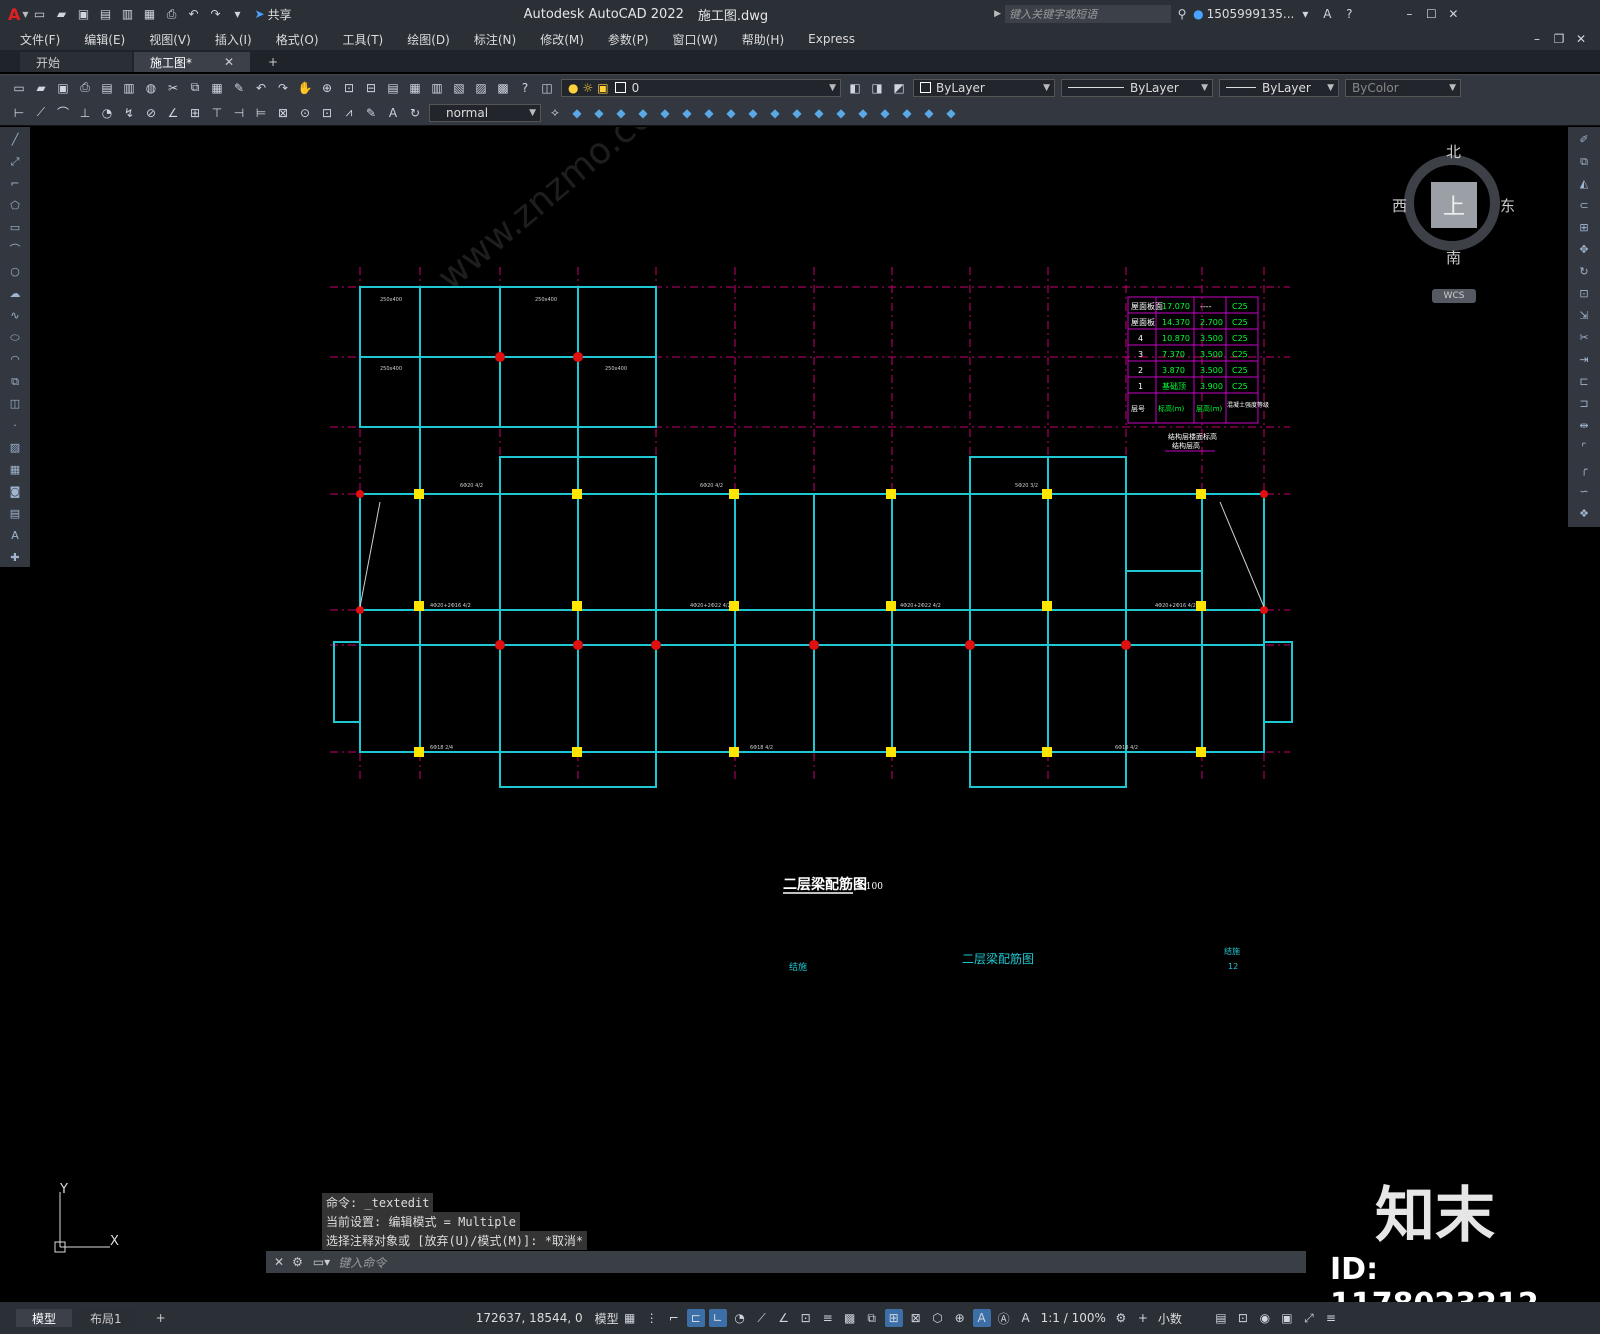 This screenshot has height=1334, width=1600. I want to click on arc-icon: ⌒, so click(15, 250).